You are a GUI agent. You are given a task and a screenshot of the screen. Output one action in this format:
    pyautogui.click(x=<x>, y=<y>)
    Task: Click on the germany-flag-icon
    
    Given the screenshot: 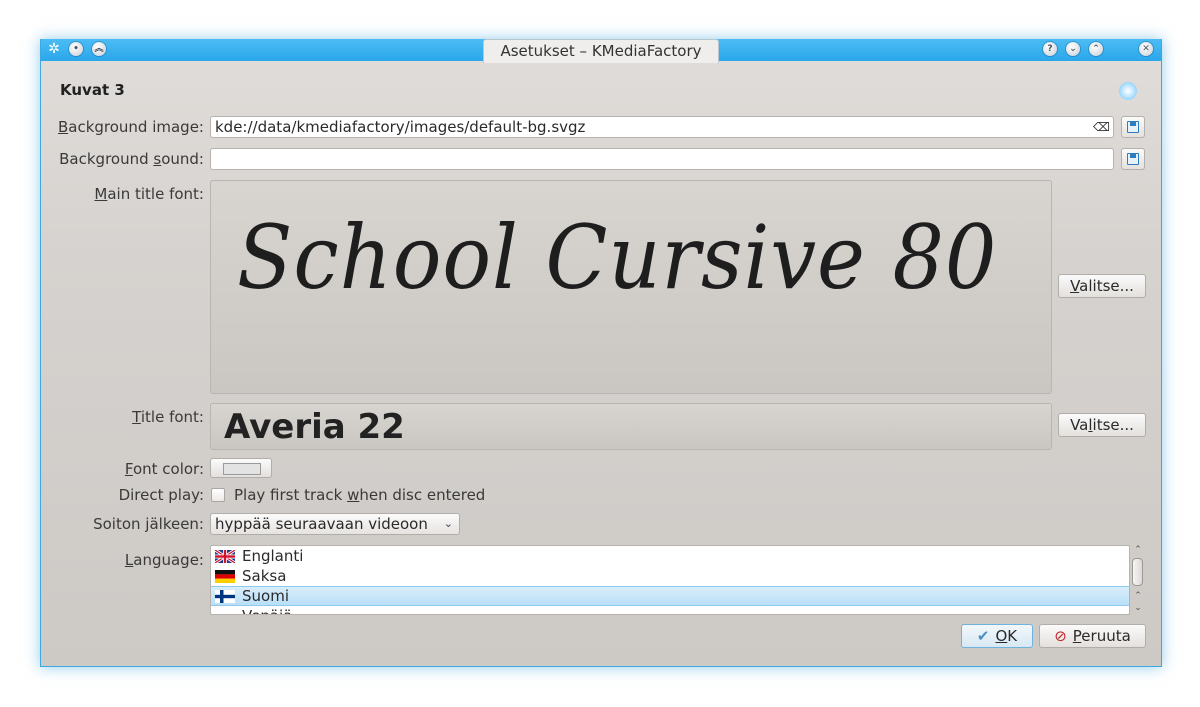 What is the action you would take?
    pyautogui.click(x=225, y=576)
    